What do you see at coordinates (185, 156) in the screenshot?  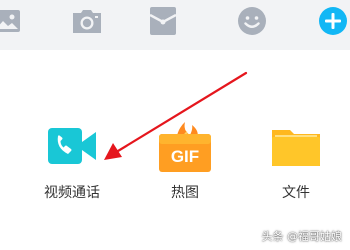 I see `gif-icon-text: GIF` at bounding box center [185, 156].